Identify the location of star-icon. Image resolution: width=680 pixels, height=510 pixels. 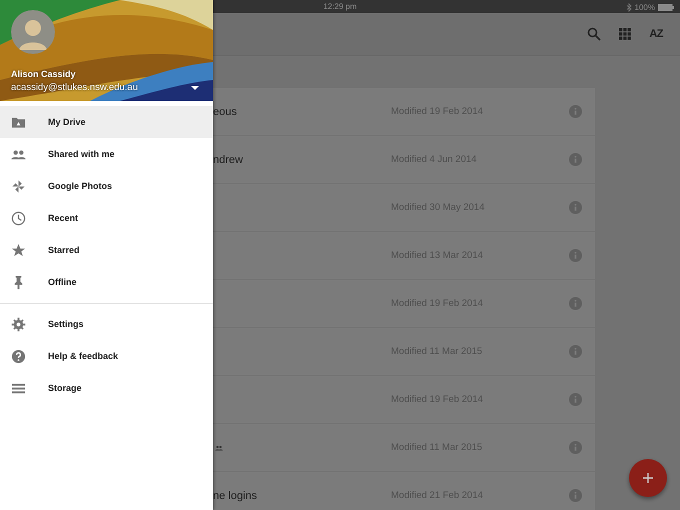
(18, 250).